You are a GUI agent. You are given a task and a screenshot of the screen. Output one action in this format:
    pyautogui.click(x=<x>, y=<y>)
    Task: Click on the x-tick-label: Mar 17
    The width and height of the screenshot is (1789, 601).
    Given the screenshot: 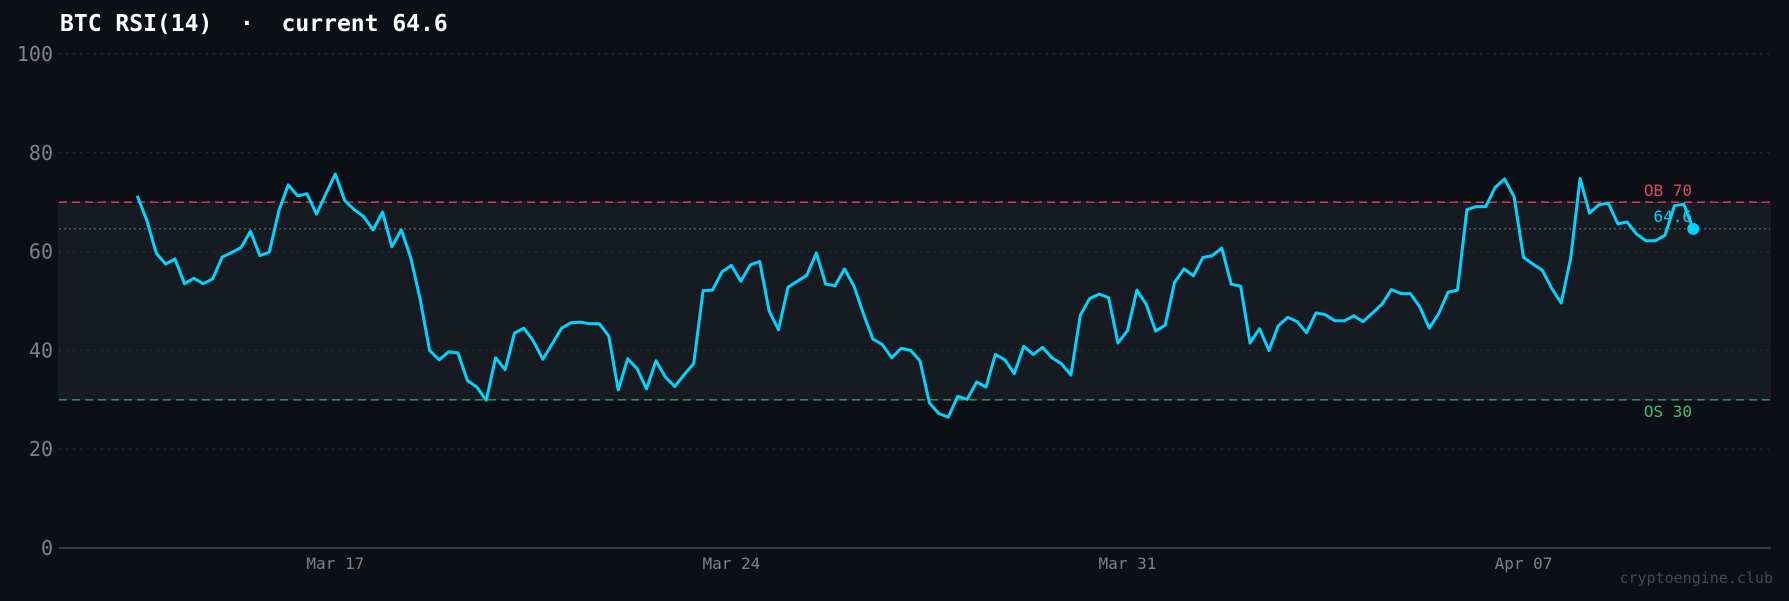 What is the action you would take?
    pyautogui.click(x=335, y=563)
    